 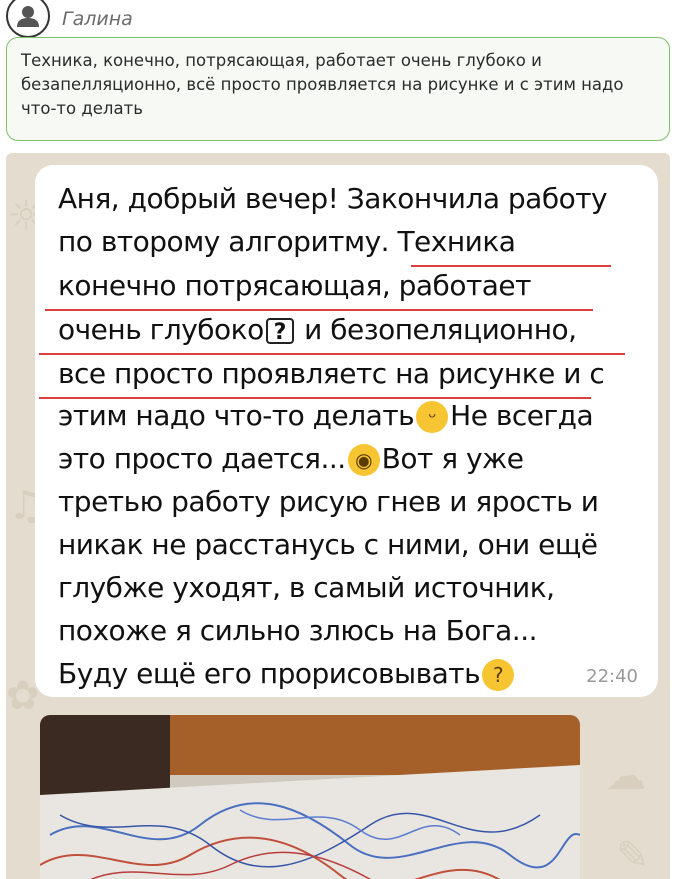 I want to click on message-line: конечно потрясающая, работает, so click(x=294, y=285).